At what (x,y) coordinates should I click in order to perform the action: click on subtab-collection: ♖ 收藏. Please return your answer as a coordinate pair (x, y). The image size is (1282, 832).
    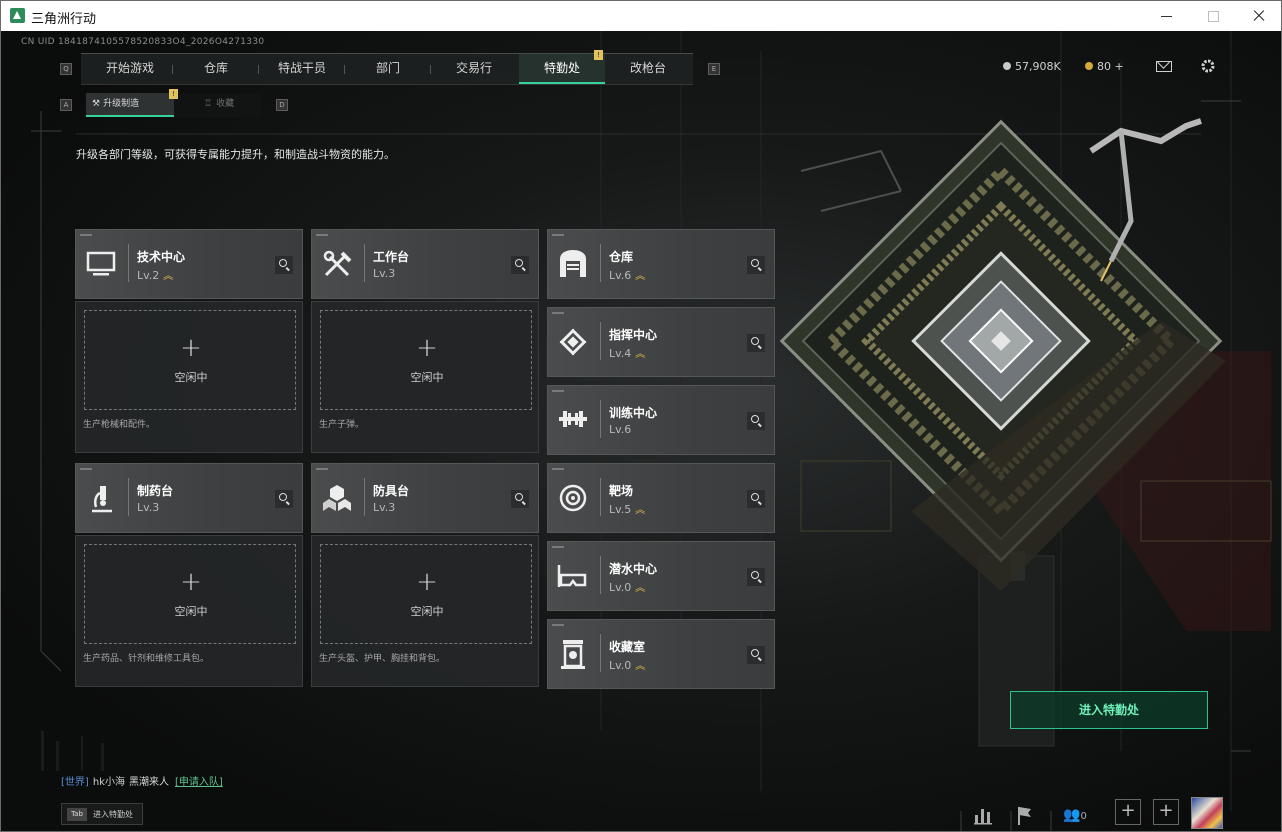
    Looking at the image, I should click on (230, 105).